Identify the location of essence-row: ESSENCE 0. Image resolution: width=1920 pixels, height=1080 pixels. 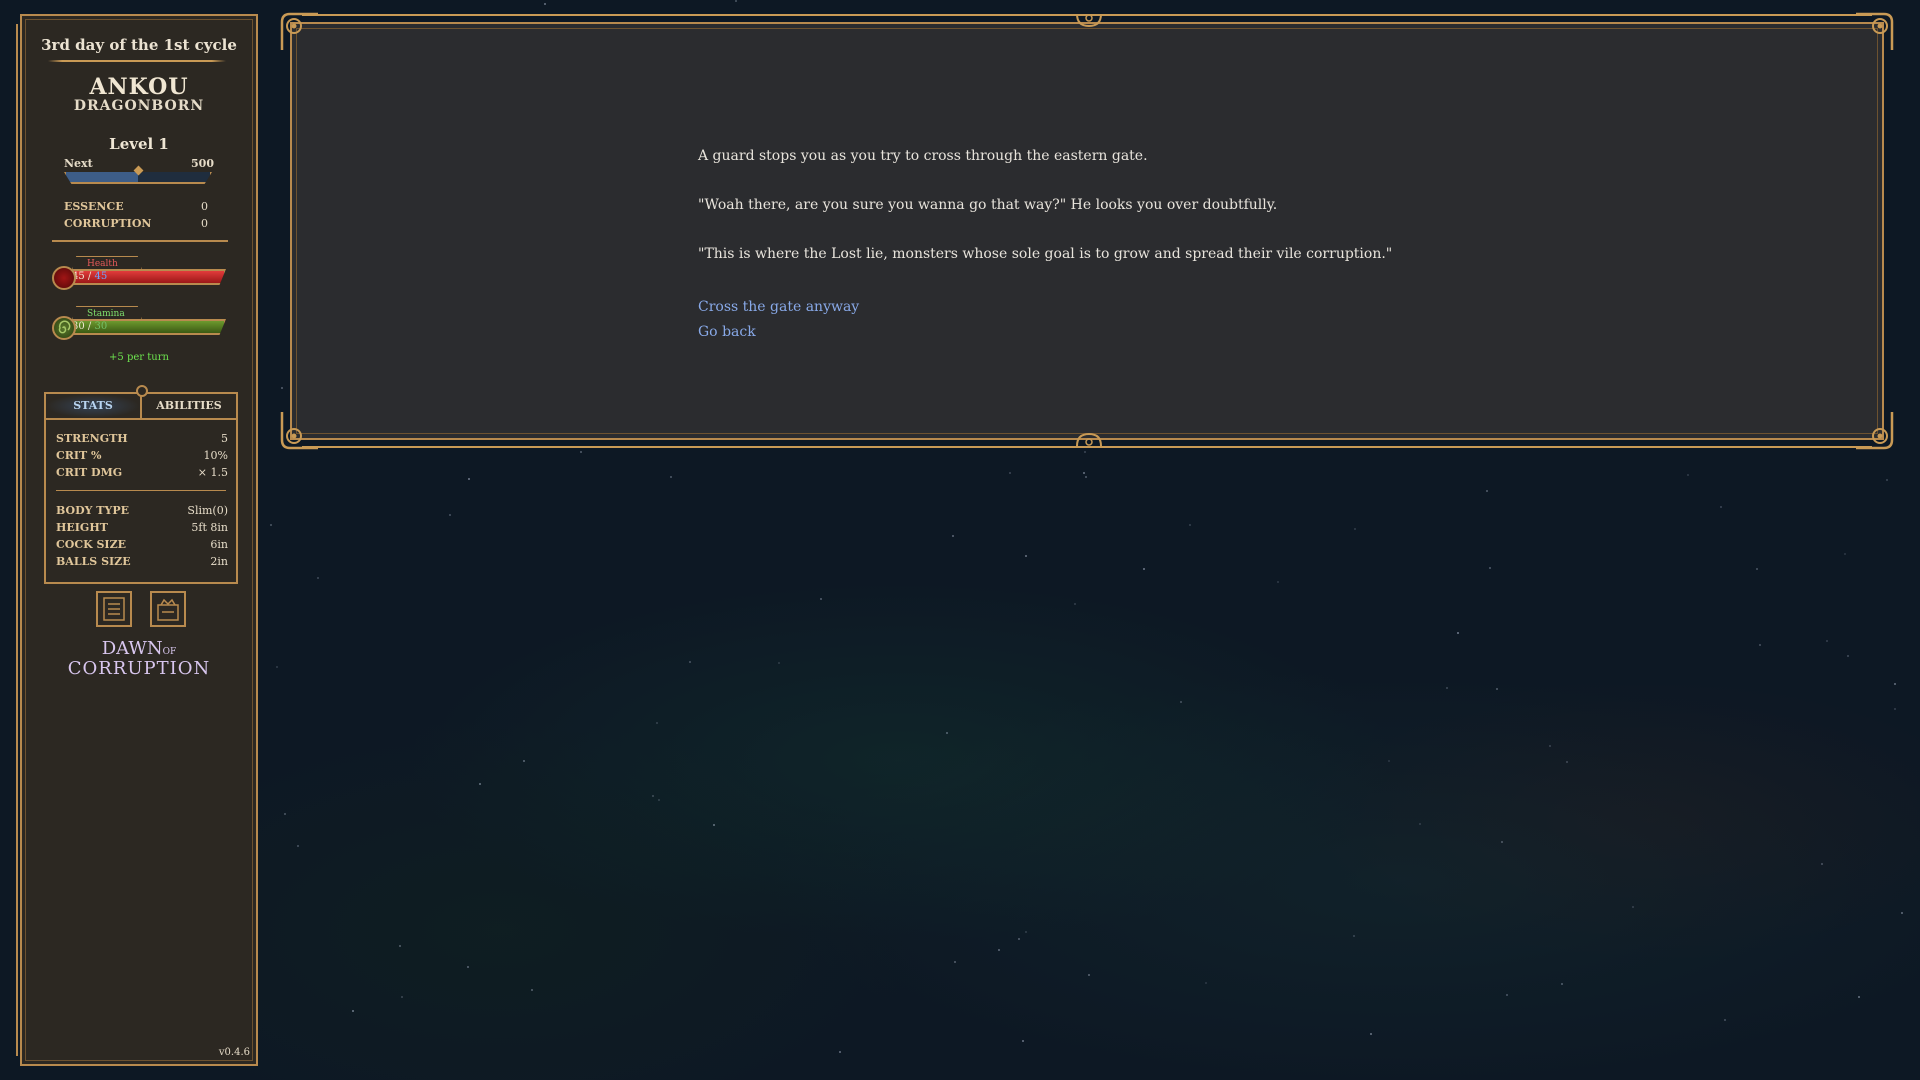
(136, 206).